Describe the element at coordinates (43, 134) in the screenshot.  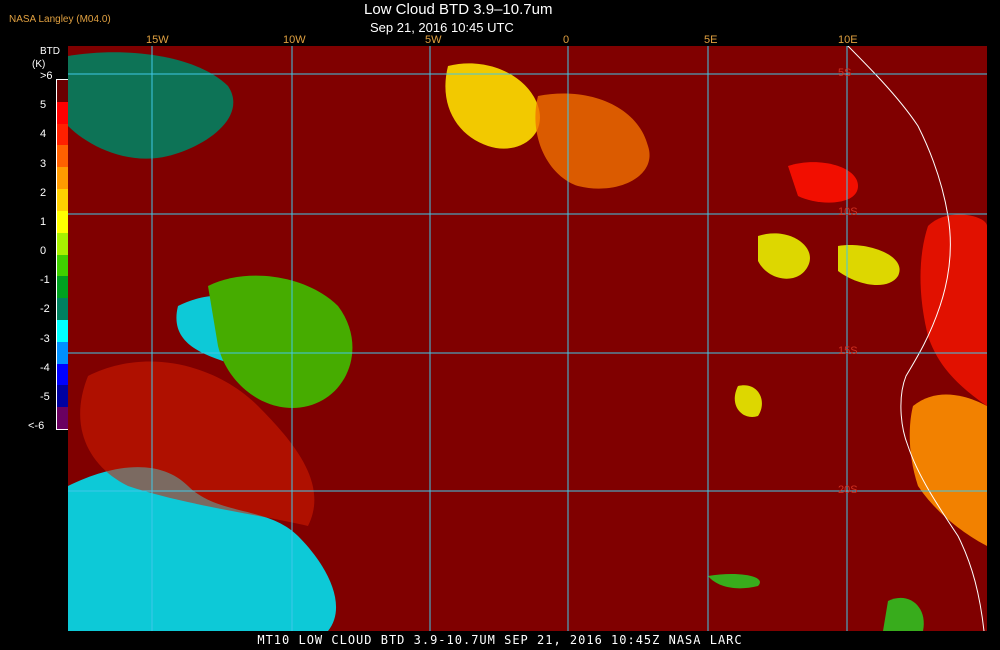
I see `colorbar-tick-label: 4` at that location.